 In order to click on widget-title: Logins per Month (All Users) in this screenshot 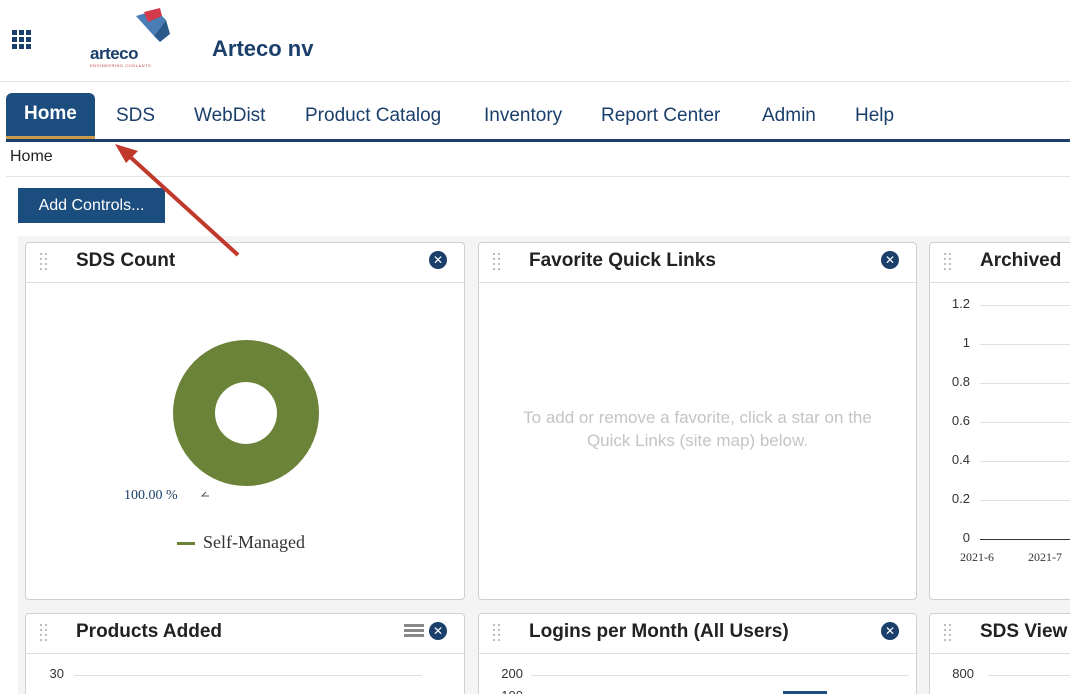, I will do `click(659, 631)`.